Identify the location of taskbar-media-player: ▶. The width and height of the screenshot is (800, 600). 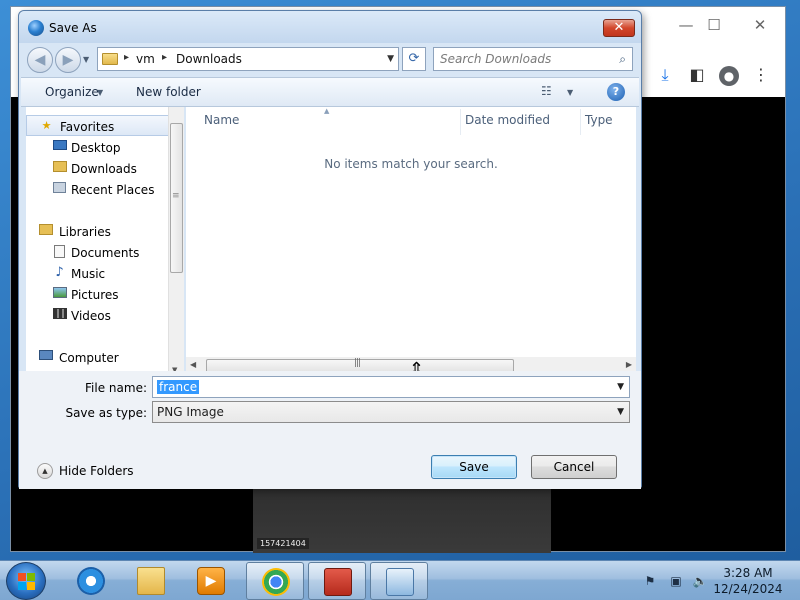
(211, 581).